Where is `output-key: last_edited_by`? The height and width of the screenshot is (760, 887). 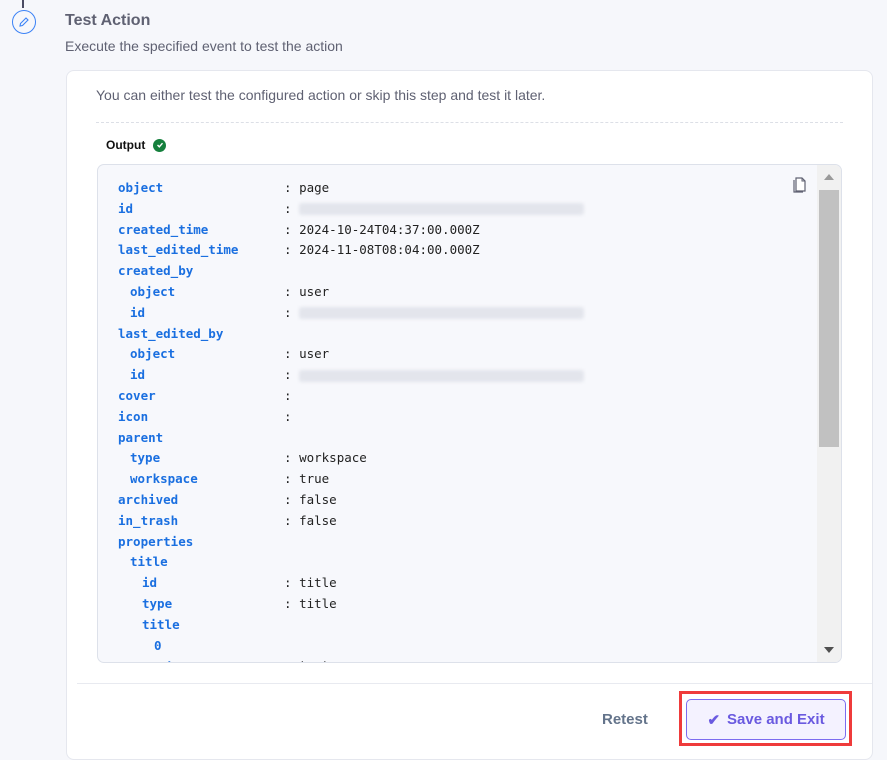
output-key: last_edited_by is located at coordinates (171, 333).